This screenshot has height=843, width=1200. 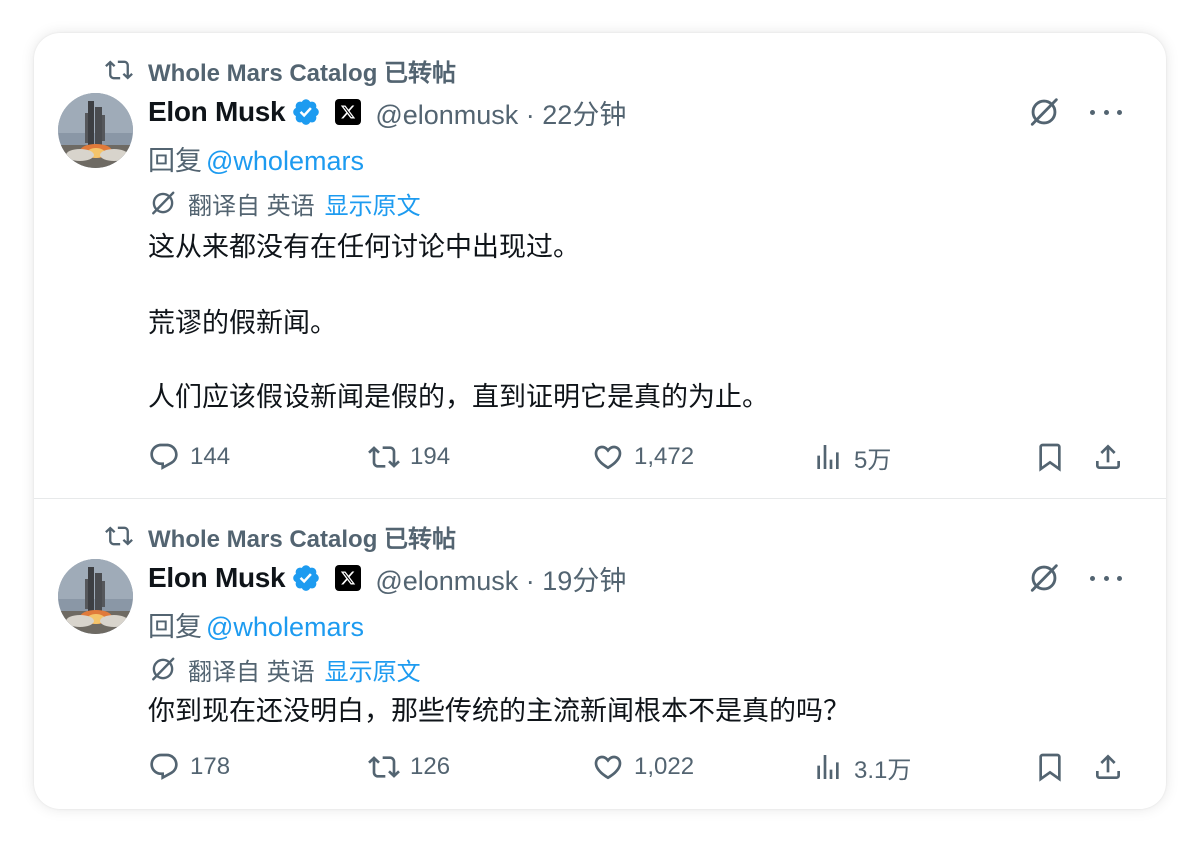 What do you see at coordinates (409, 457) in the screenshot?
I see `repost-button: 194` at bounding box center [409, 457].